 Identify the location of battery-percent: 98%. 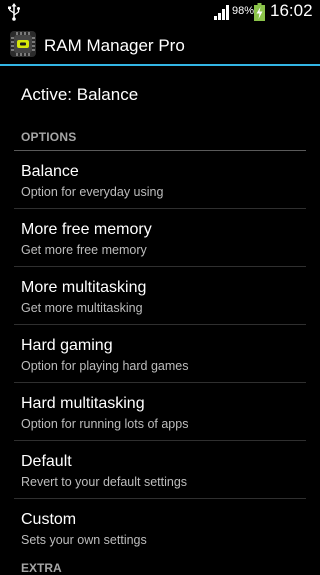
(243, 11).